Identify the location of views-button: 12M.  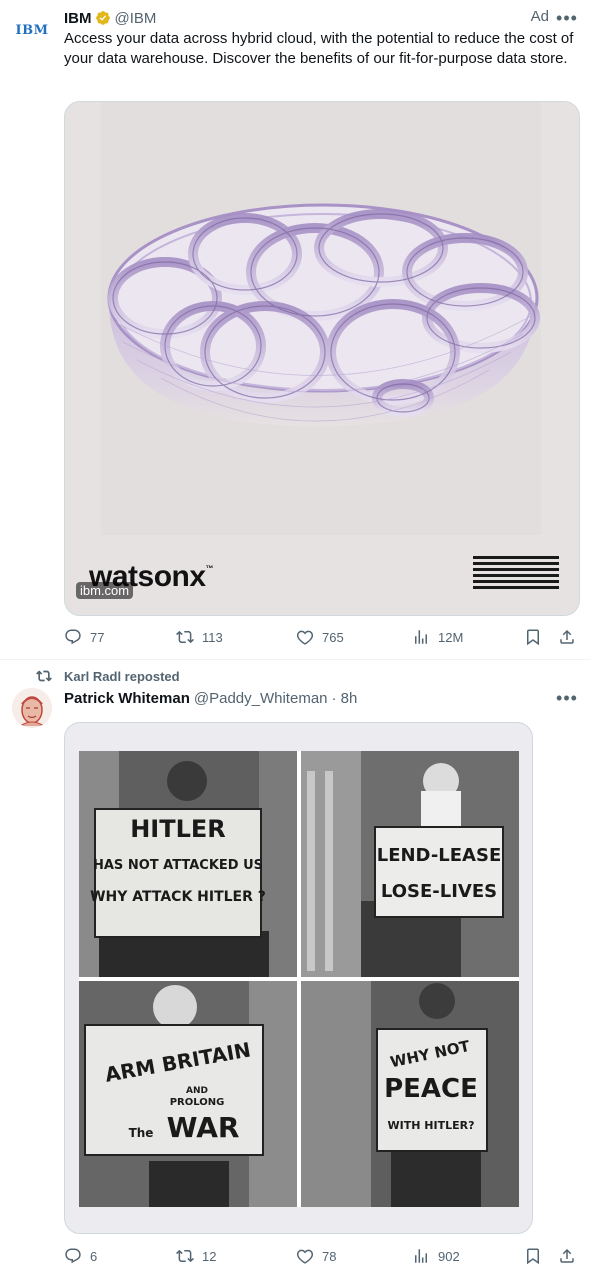
(437, 637).